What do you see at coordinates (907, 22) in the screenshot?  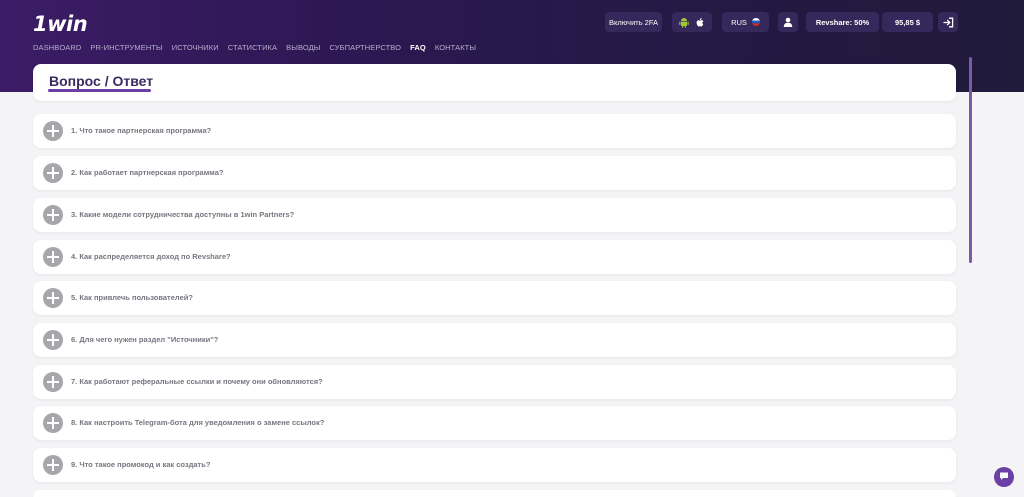 I see `balance-display: 95,85 $` at bounding box center [907, 22].